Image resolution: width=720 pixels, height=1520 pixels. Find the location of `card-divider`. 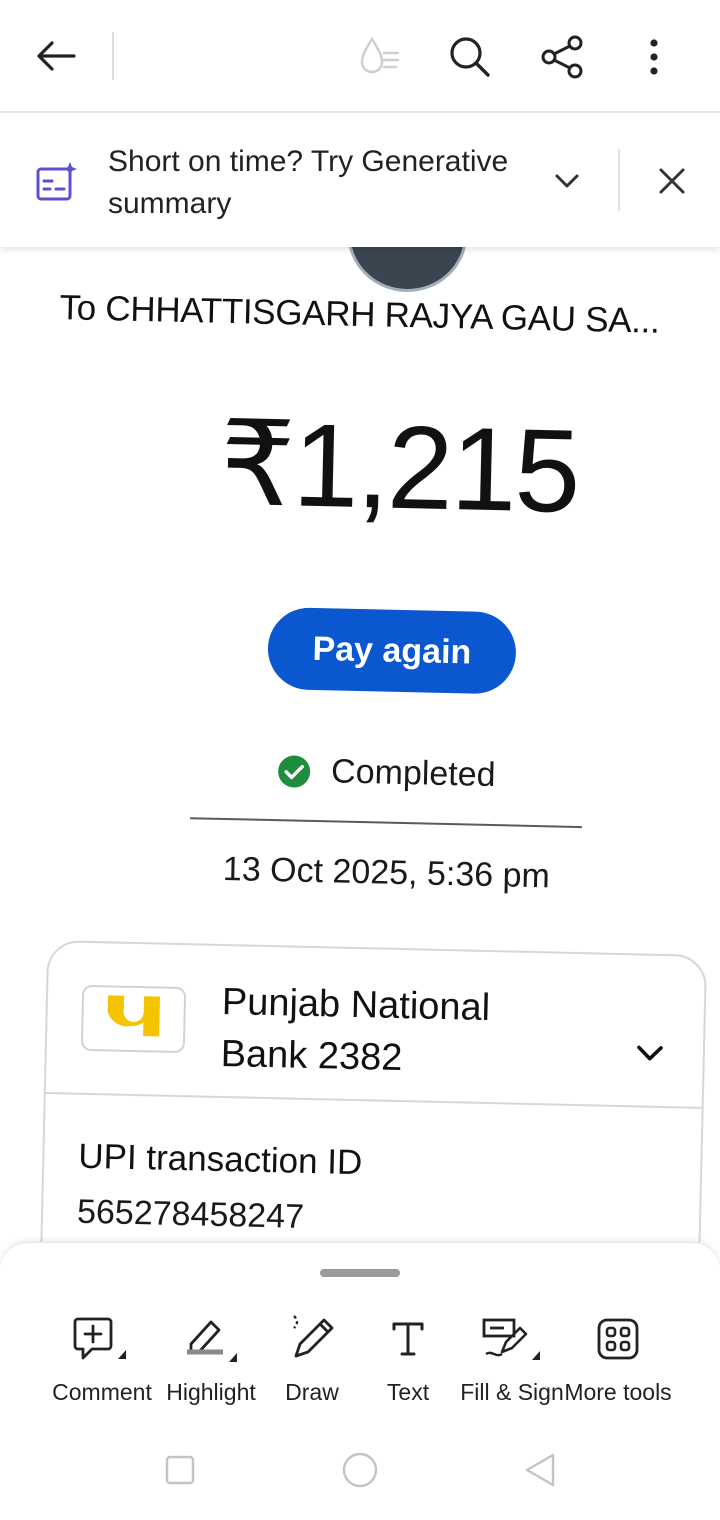

card-divider is located at coordinates (373, 1100).